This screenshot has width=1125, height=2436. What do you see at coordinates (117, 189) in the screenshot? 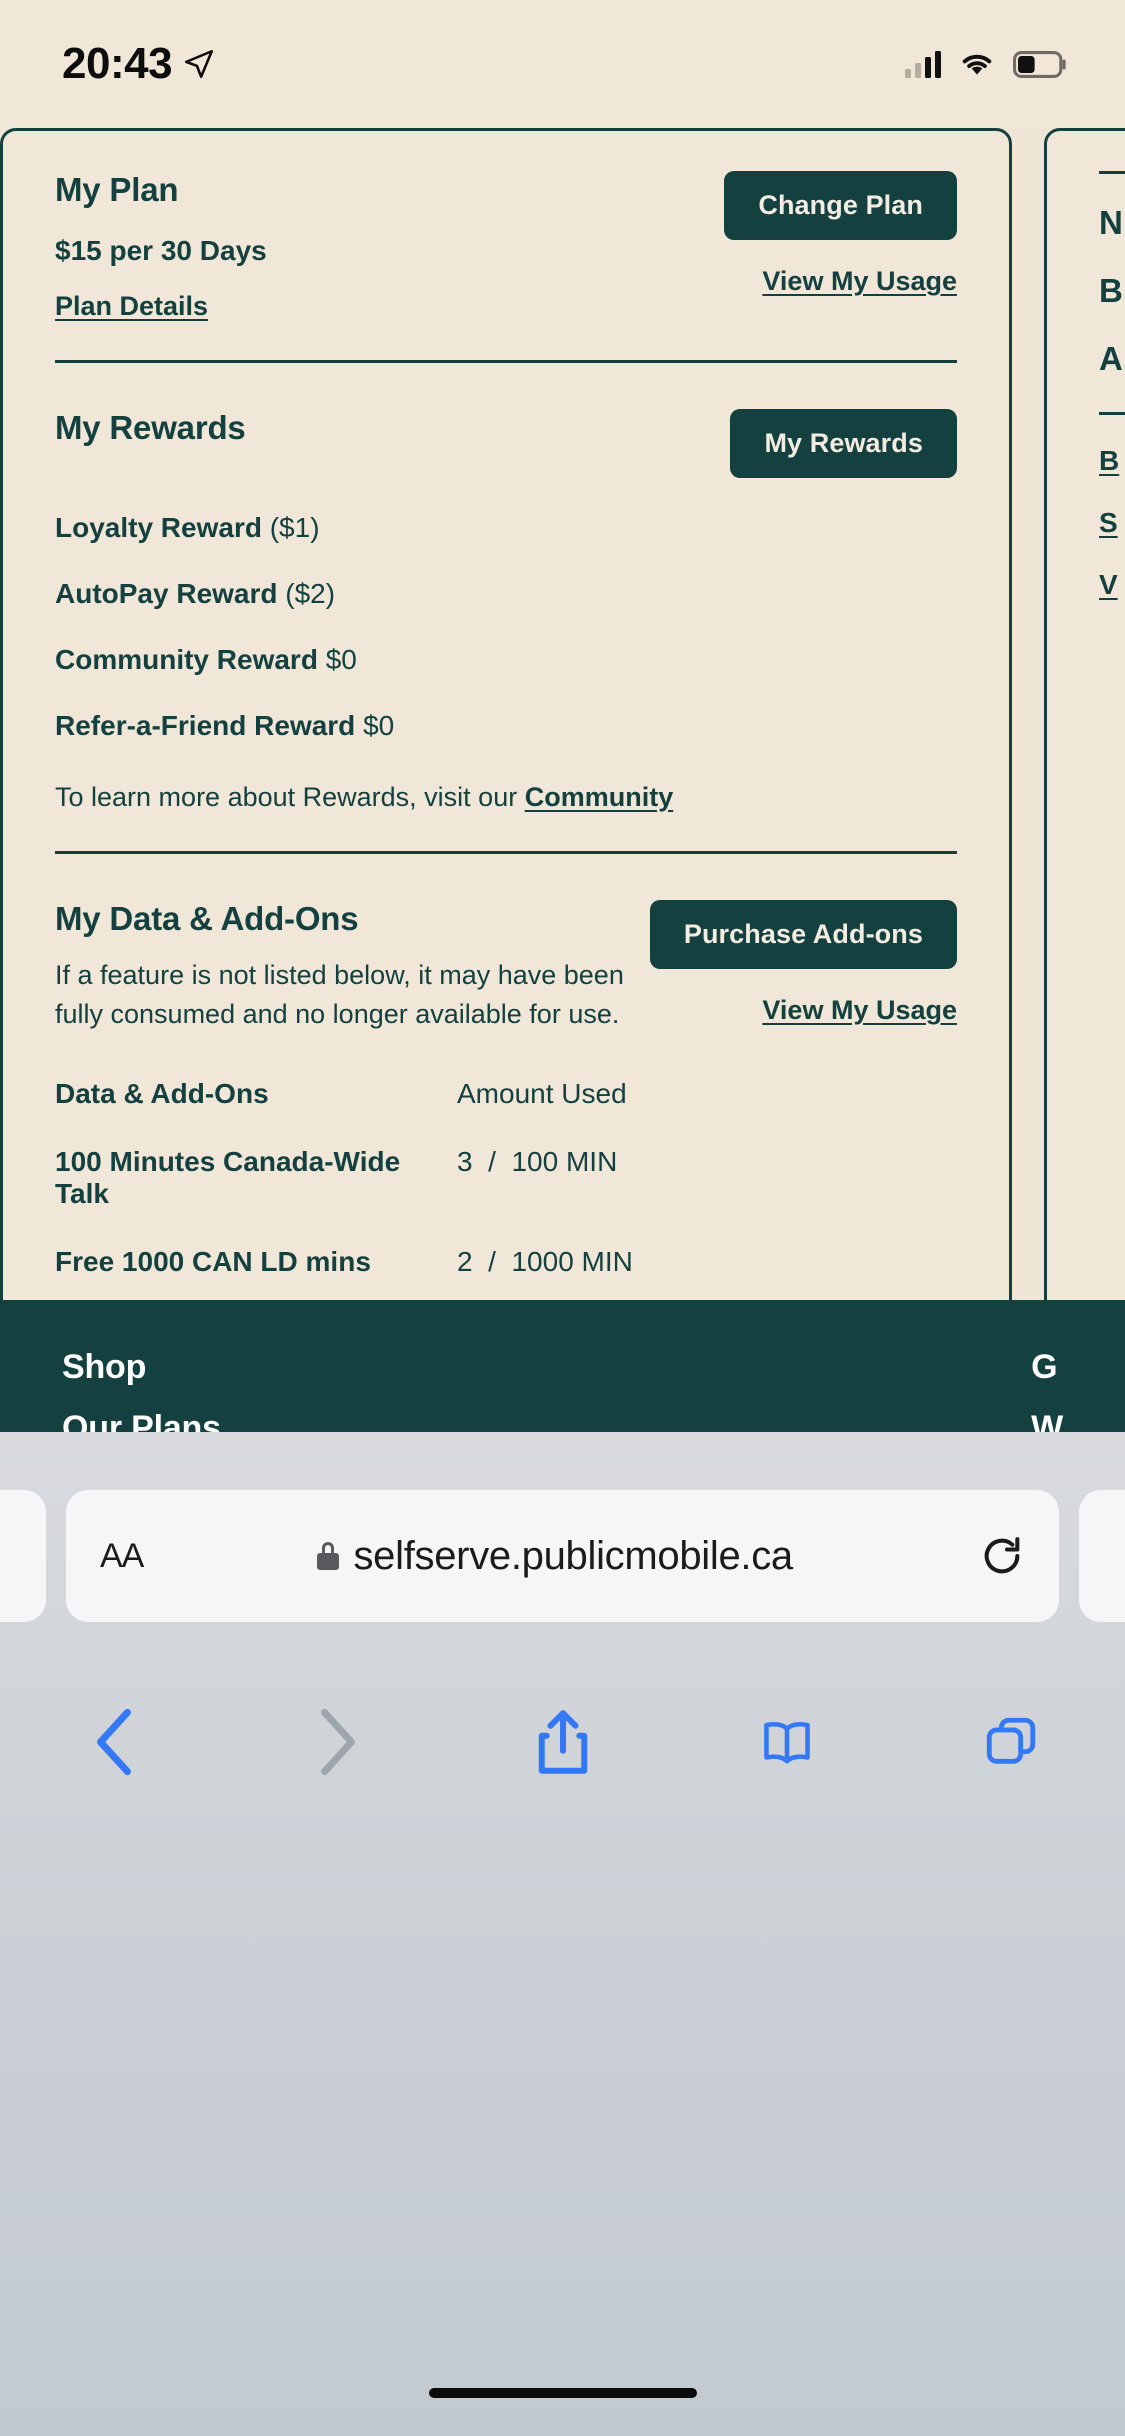
I see `my-plan-title: My Plan` at bounding box center [117, 189].